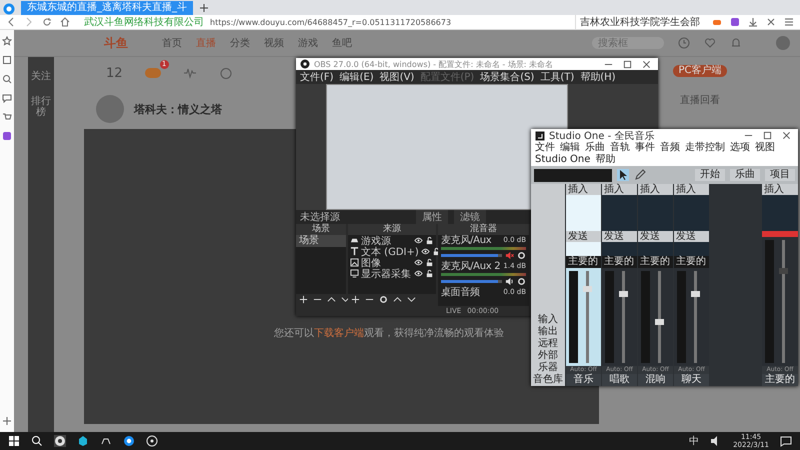 The height and width of the screenshot is (450, 800). What do you see at coordinates (7, 98) in the screenshot?
I see `chat-icon` at bounding box center [7, 98].